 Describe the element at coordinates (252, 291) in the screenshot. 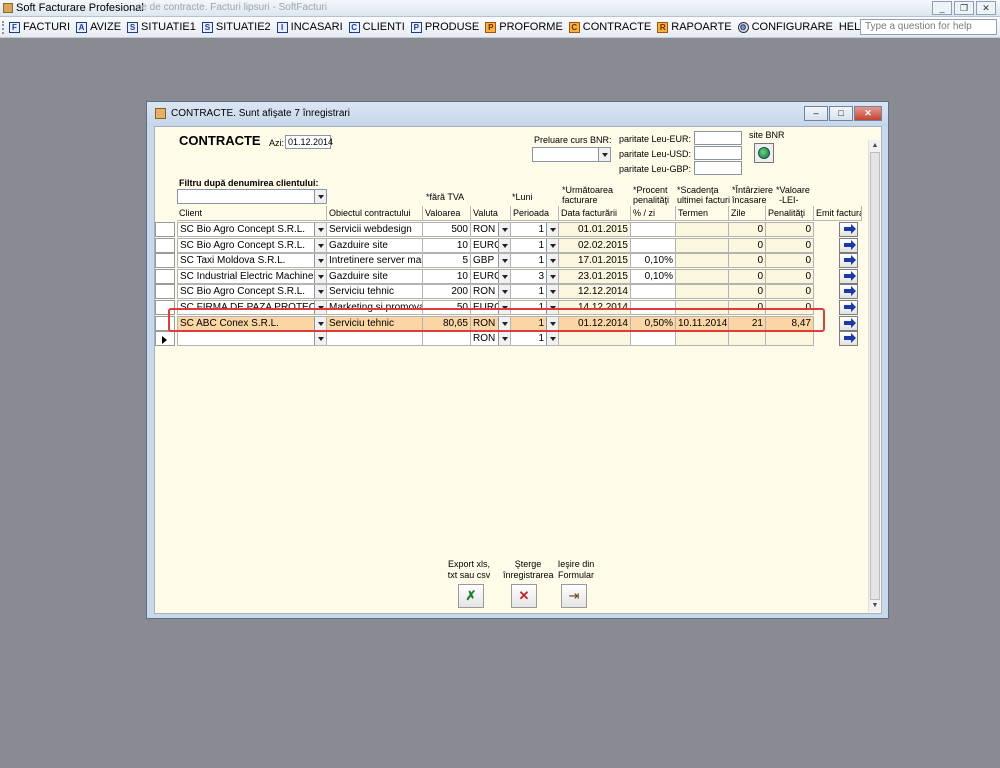

I see `cell-client: SC Bio Agro Concept S.R.L.` at that location.